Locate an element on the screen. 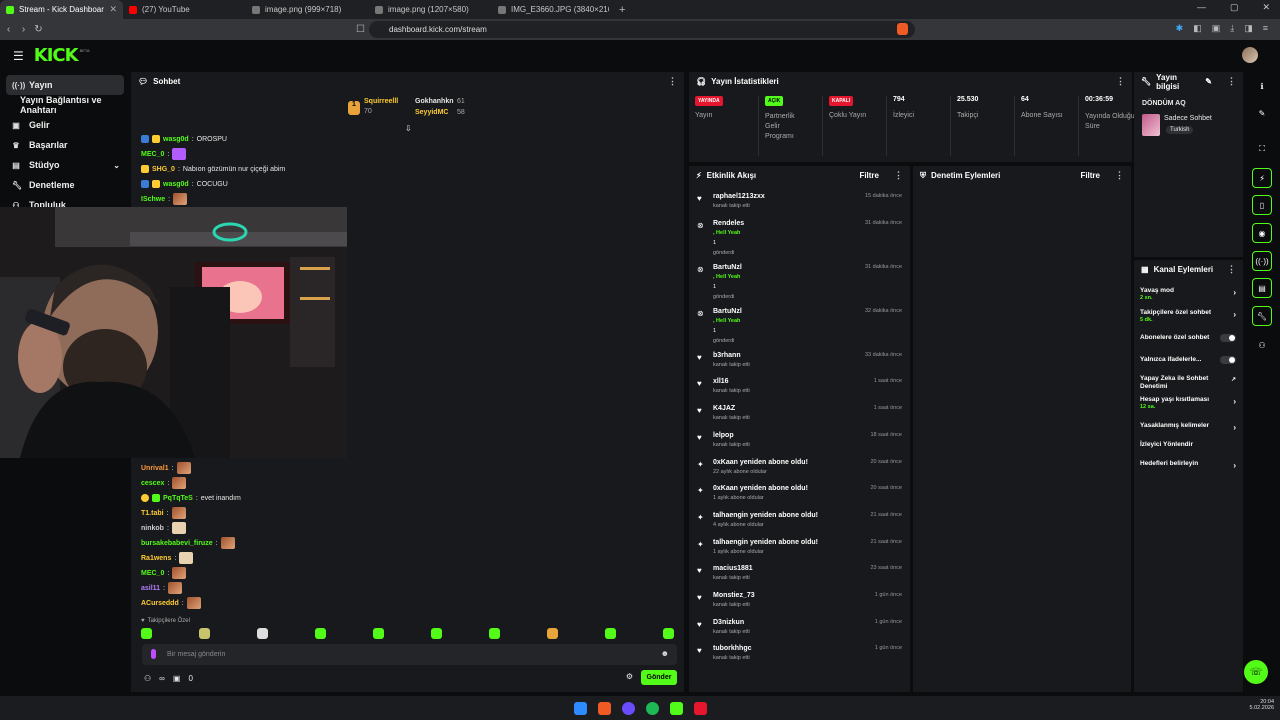  brave-browser-icon is located at coordinates (604, 708).